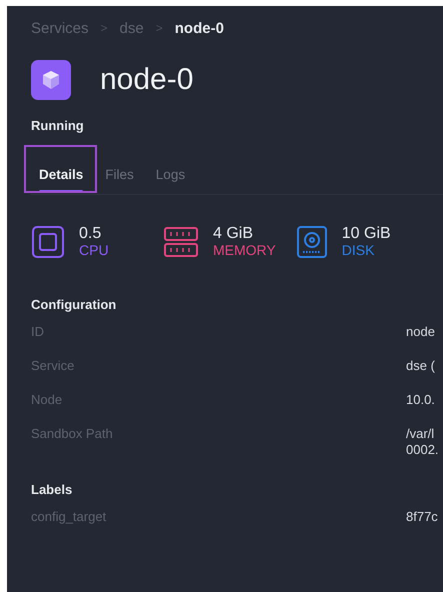 The height and width of the screenshot is (592, 443). What do you see at coordinates (72, 434) in the screenshot?
I see `field-label: Sandbox Path` at bounding box center [72, 434].